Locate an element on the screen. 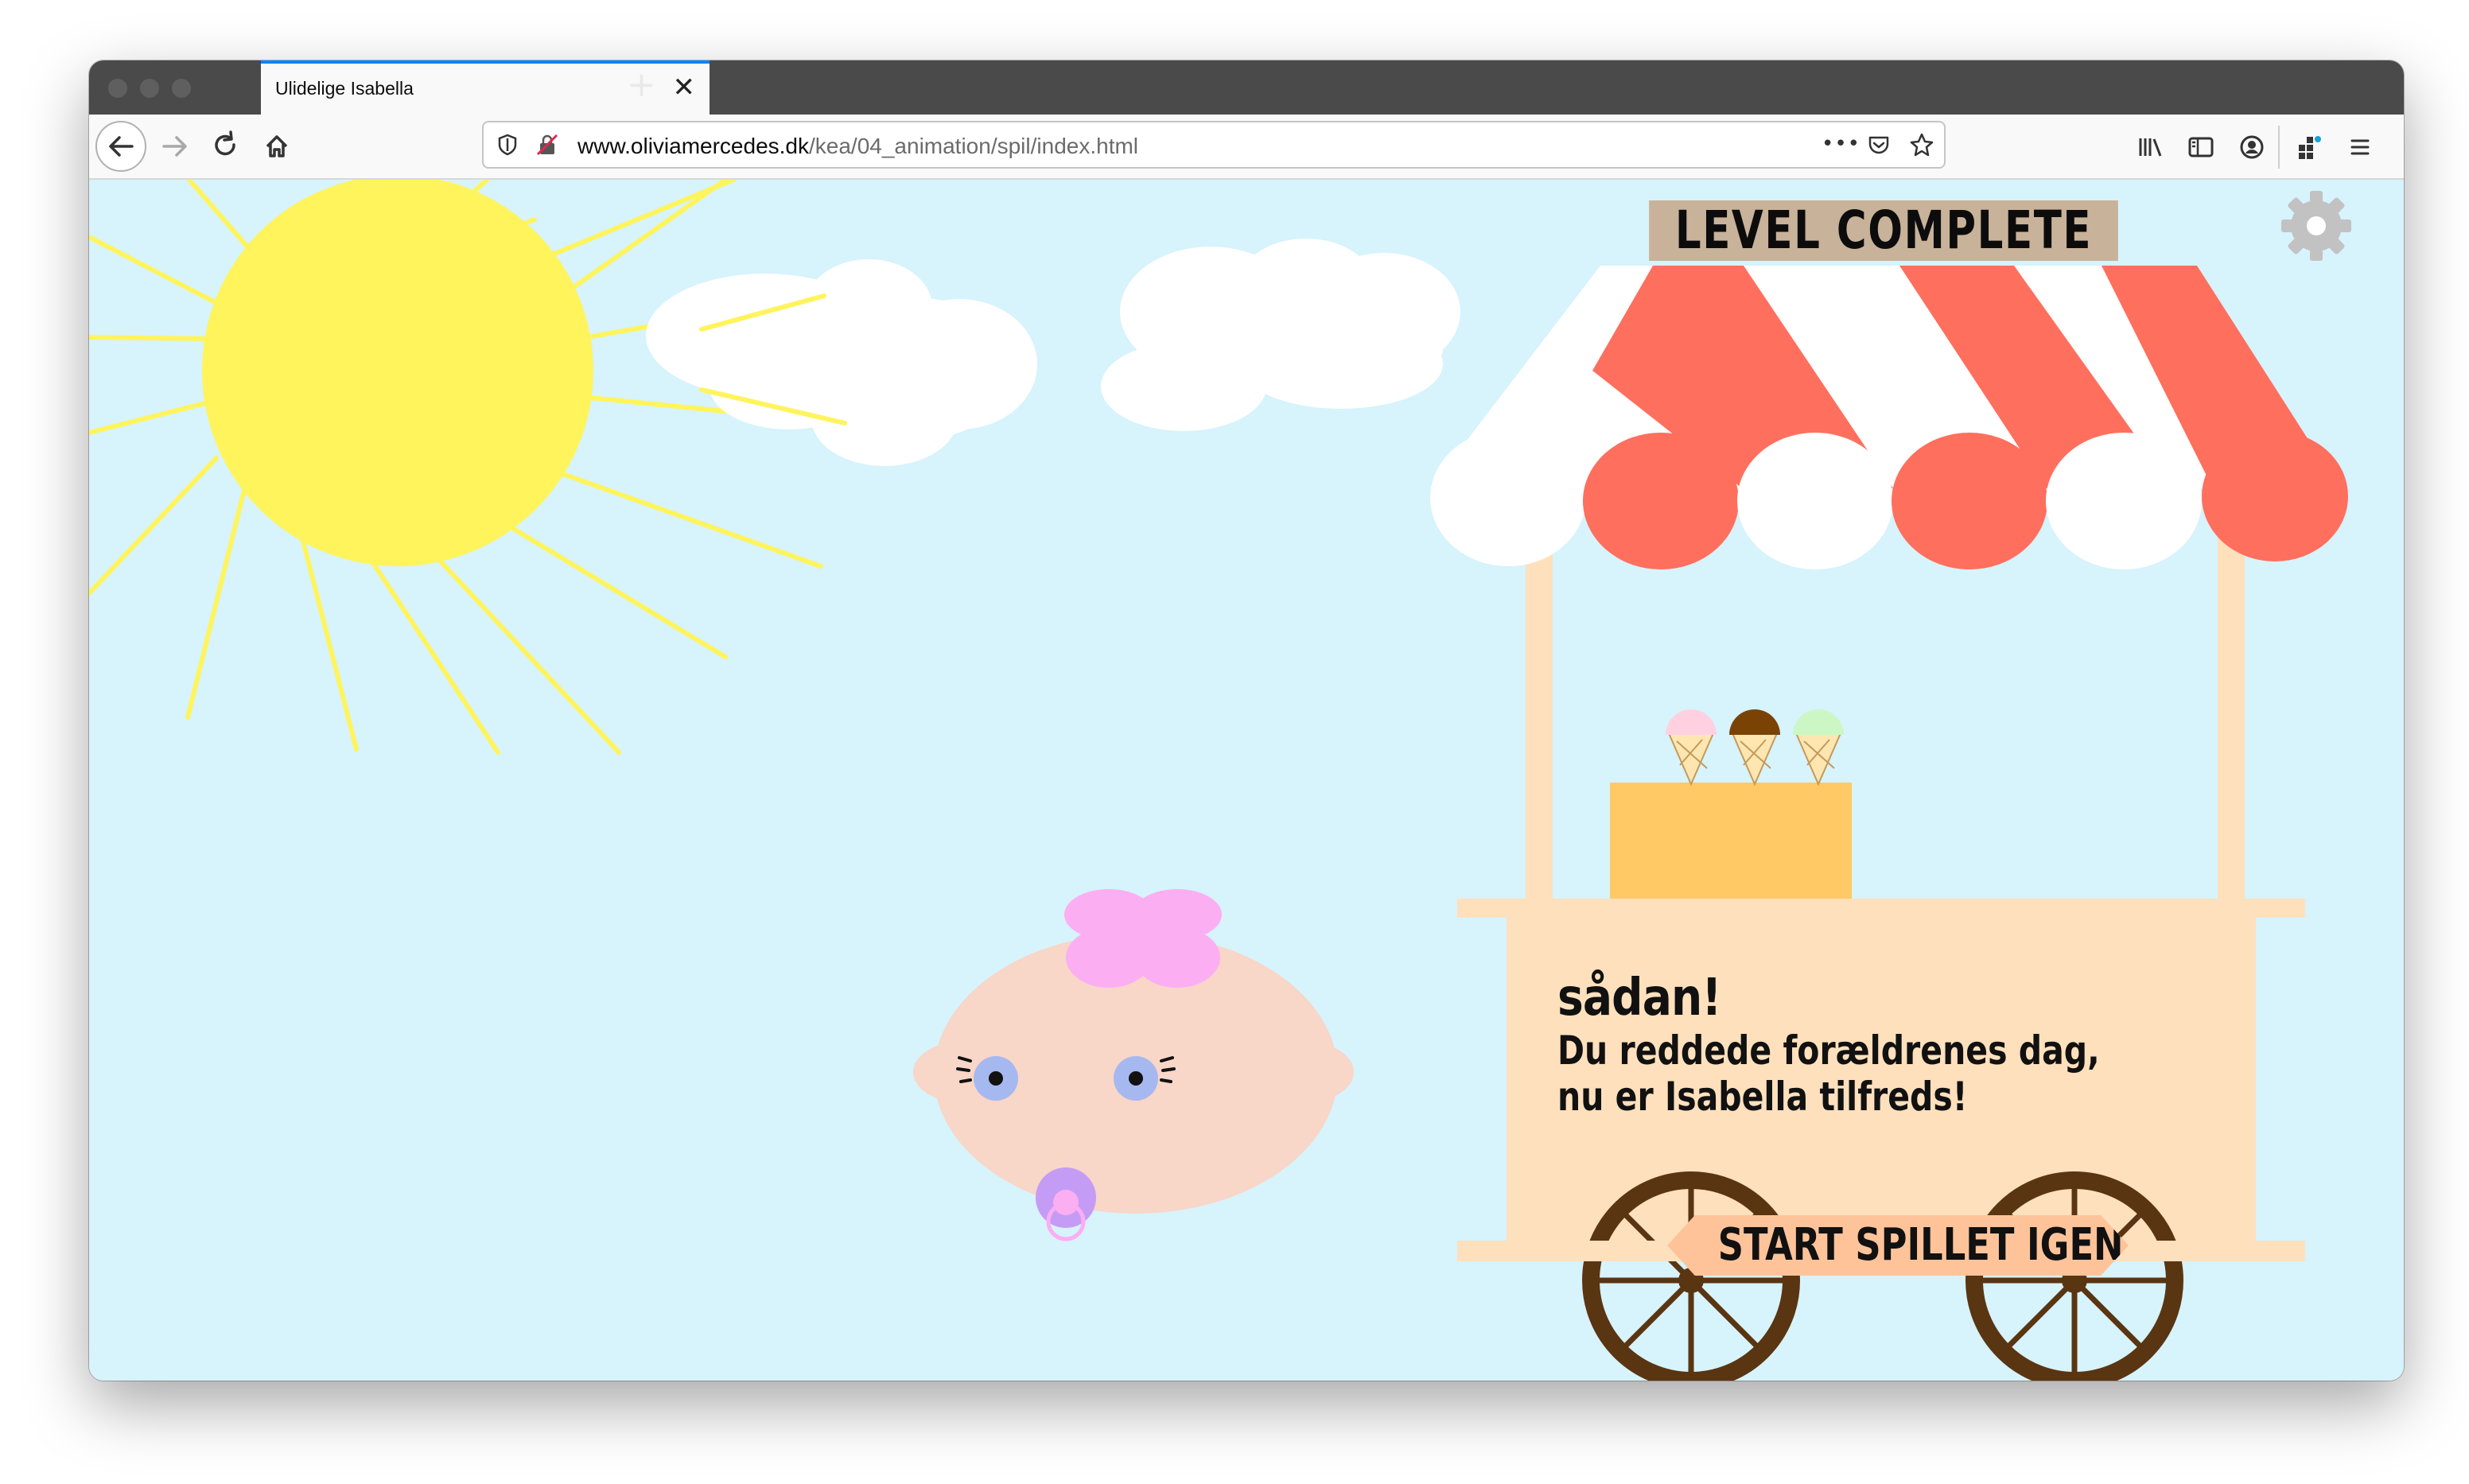  message-line-1: Du reddede forældrenes dag, is located at coordinates (1828, 1051).